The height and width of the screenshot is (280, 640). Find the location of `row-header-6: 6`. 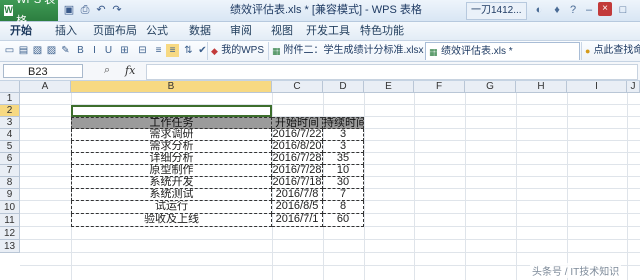

row-header-6: 6 is located at coordinates (10, 159).